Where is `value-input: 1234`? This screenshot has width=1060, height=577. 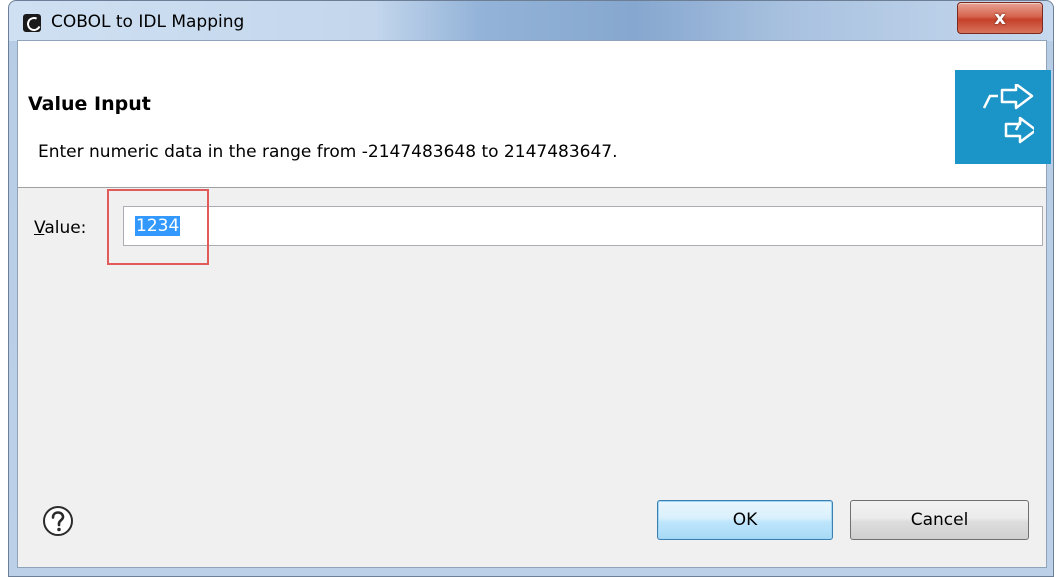 value-input: 1234 is located at coordinates (583, 226).